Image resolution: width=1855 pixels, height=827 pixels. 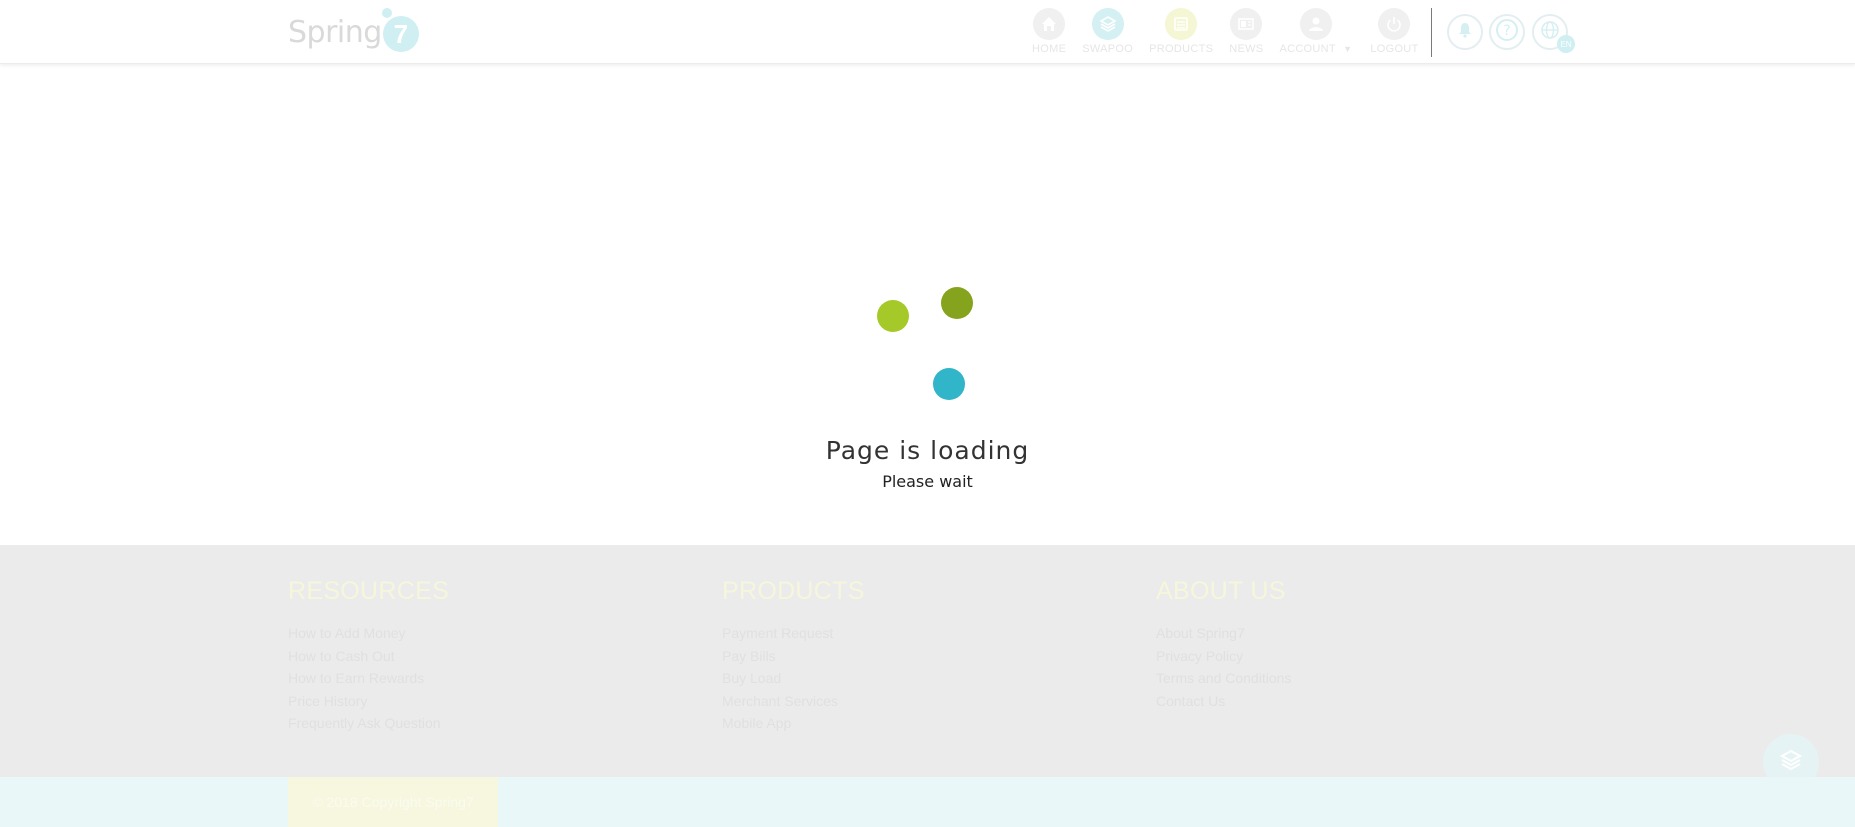 I want to click on language-badge: EN, so click(x=1566, y=44).